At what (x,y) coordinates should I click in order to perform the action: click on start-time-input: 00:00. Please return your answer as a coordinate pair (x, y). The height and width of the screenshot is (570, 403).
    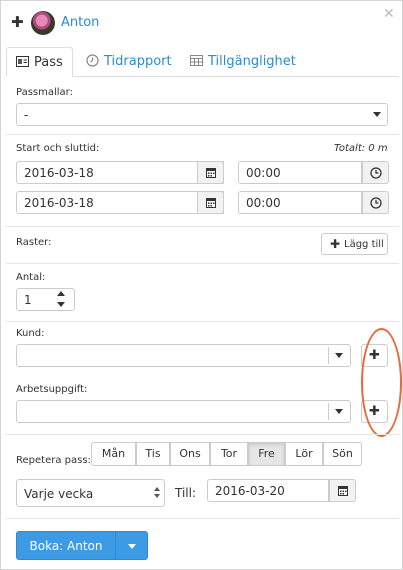
    Looking at the image, I should click on (313, 172).